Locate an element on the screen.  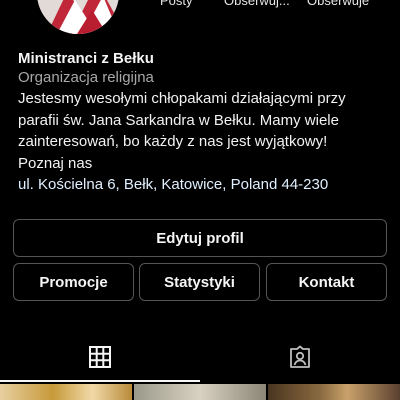
bio-line: Poznaj nas is located at coordinates (55, 163).